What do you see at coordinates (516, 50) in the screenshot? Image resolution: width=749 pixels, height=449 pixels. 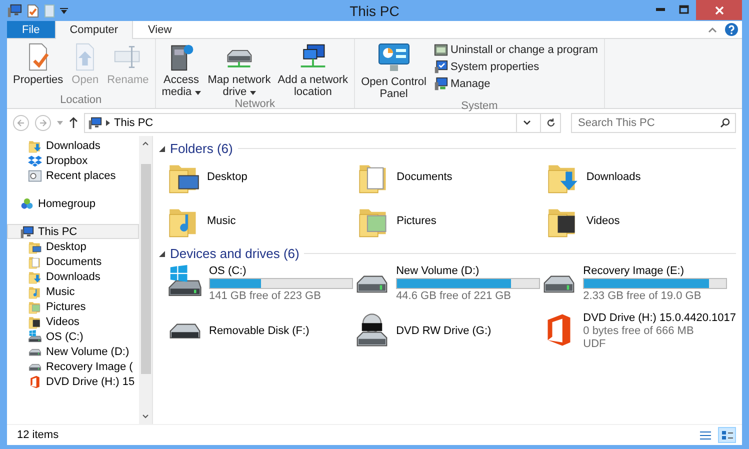 I see `ribbon-button: Uninstall or change a program` at bounding box center [516, 50].